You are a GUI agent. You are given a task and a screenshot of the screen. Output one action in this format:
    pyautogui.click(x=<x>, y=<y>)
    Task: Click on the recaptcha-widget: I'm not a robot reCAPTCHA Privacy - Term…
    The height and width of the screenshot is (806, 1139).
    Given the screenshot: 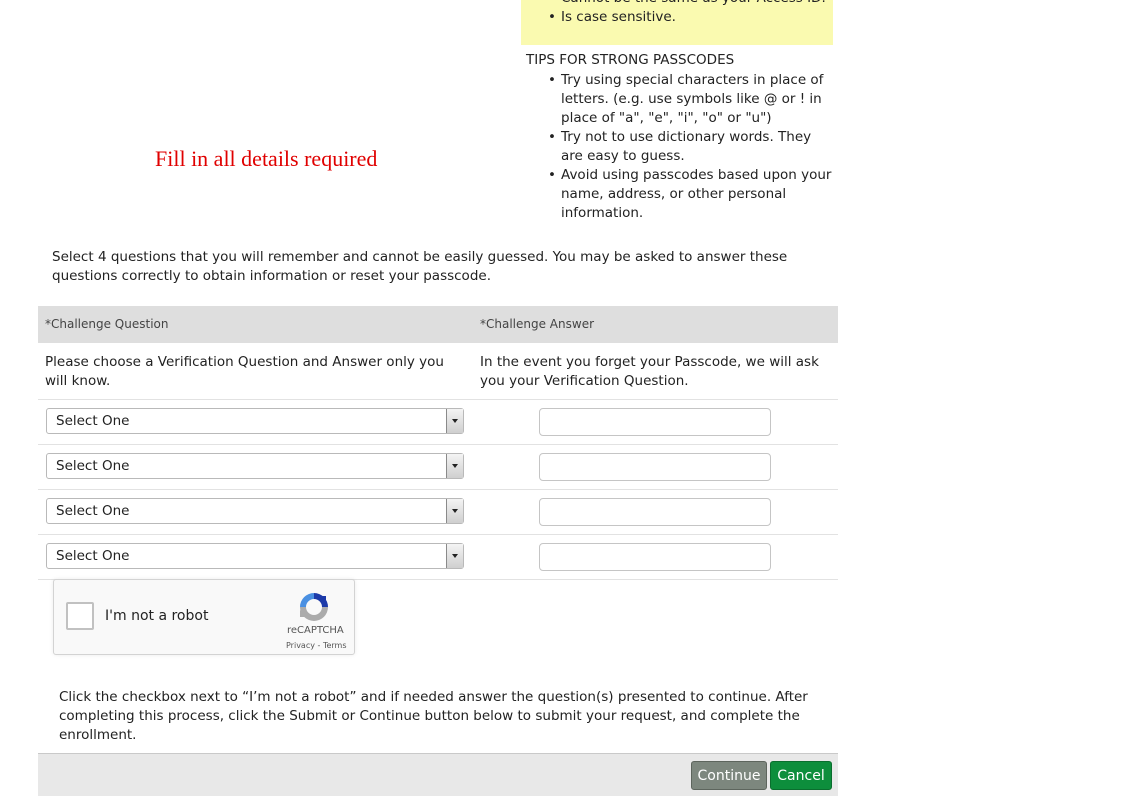 What is the action you would take?
    pyautogui.click(x=204, y=617)
    